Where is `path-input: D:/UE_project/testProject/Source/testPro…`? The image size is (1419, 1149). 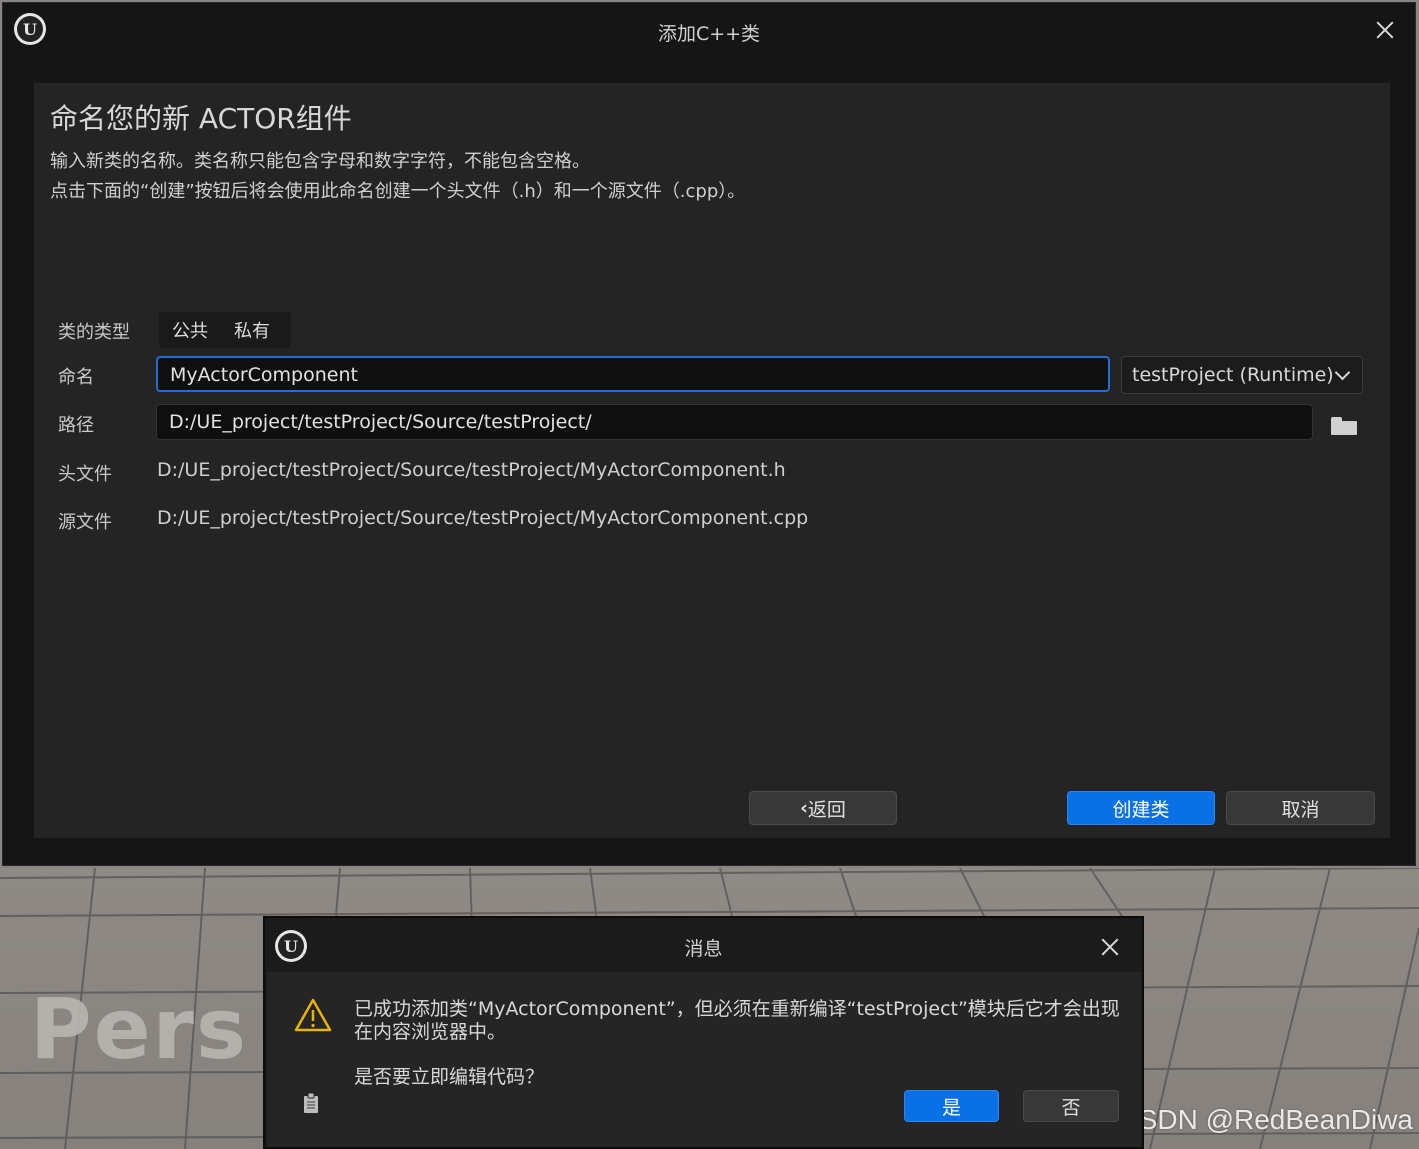 path-input: D:/UE_project/testProject/Source/testPro… is located at coordinates (734, 422).